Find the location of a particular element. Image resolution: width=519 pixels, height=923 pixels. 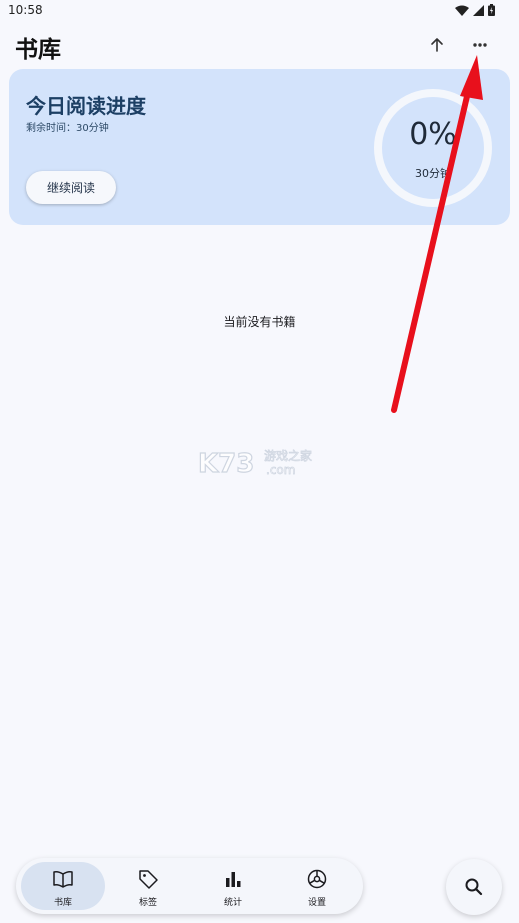

reading-progress-title: 今日阅读进度 is located at coordinates (86, 106).